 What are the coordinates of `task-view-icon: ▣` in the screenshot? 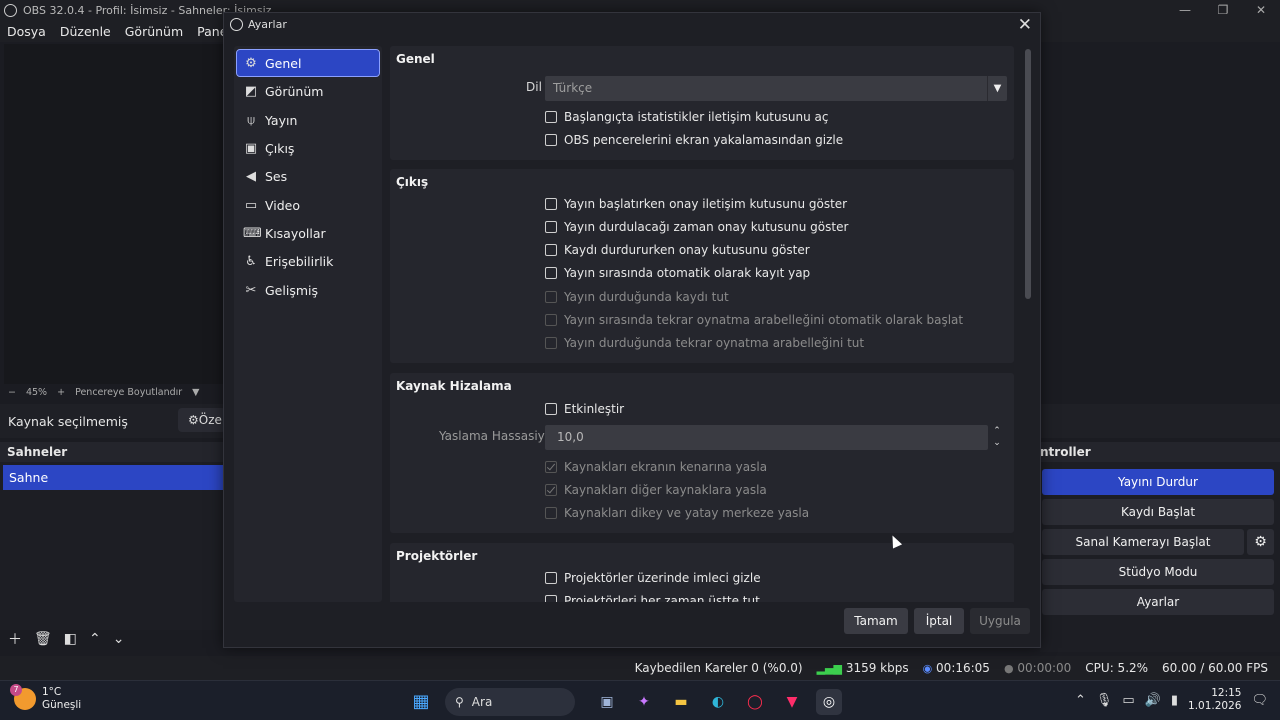 It's located at (607, 702).